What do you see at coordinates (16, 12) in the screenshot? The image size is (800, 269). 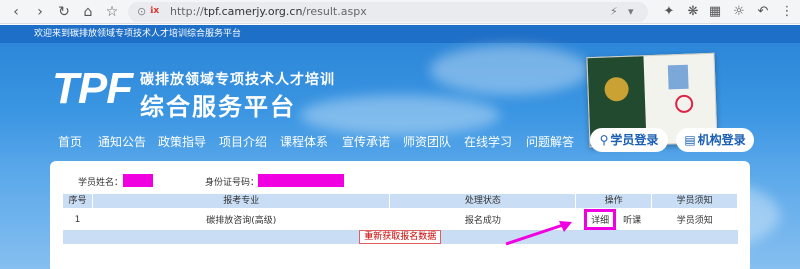 I see `back-icon: ‹` at bounding box center [16, 12].